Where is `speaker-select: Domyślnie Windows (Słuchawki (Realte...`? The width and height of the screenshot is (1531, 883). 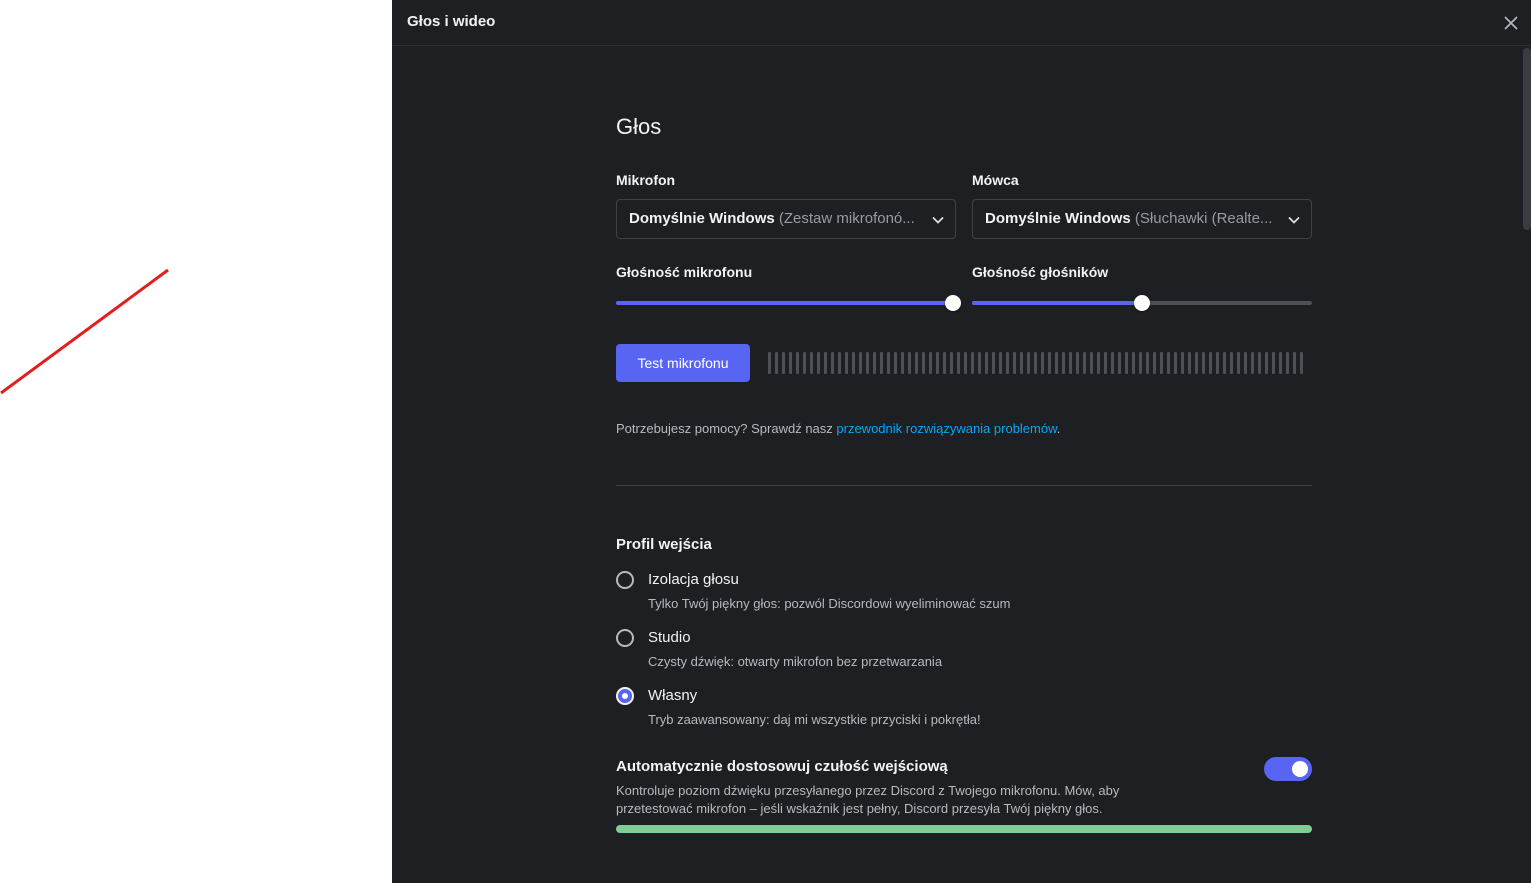
speaker-select: Domyślnie Windows (Słuchawki (Realte... is located at coordinates (1142, 219).